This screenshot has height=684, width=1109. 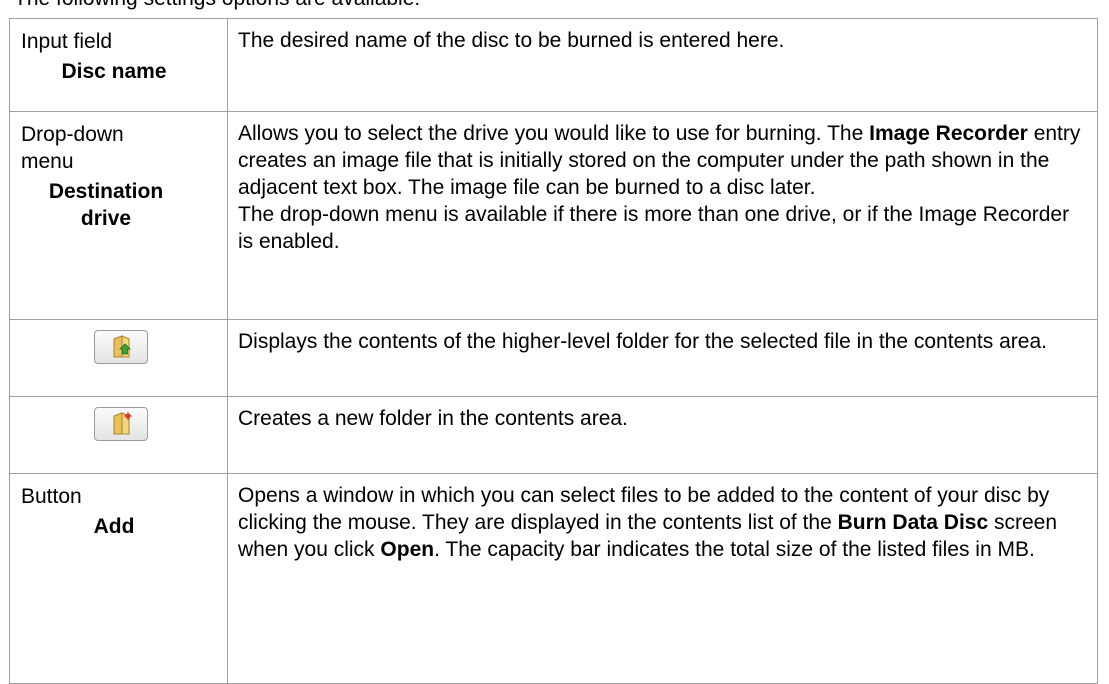 I want to click on element-type: Input field, so click(x=67, y=41).